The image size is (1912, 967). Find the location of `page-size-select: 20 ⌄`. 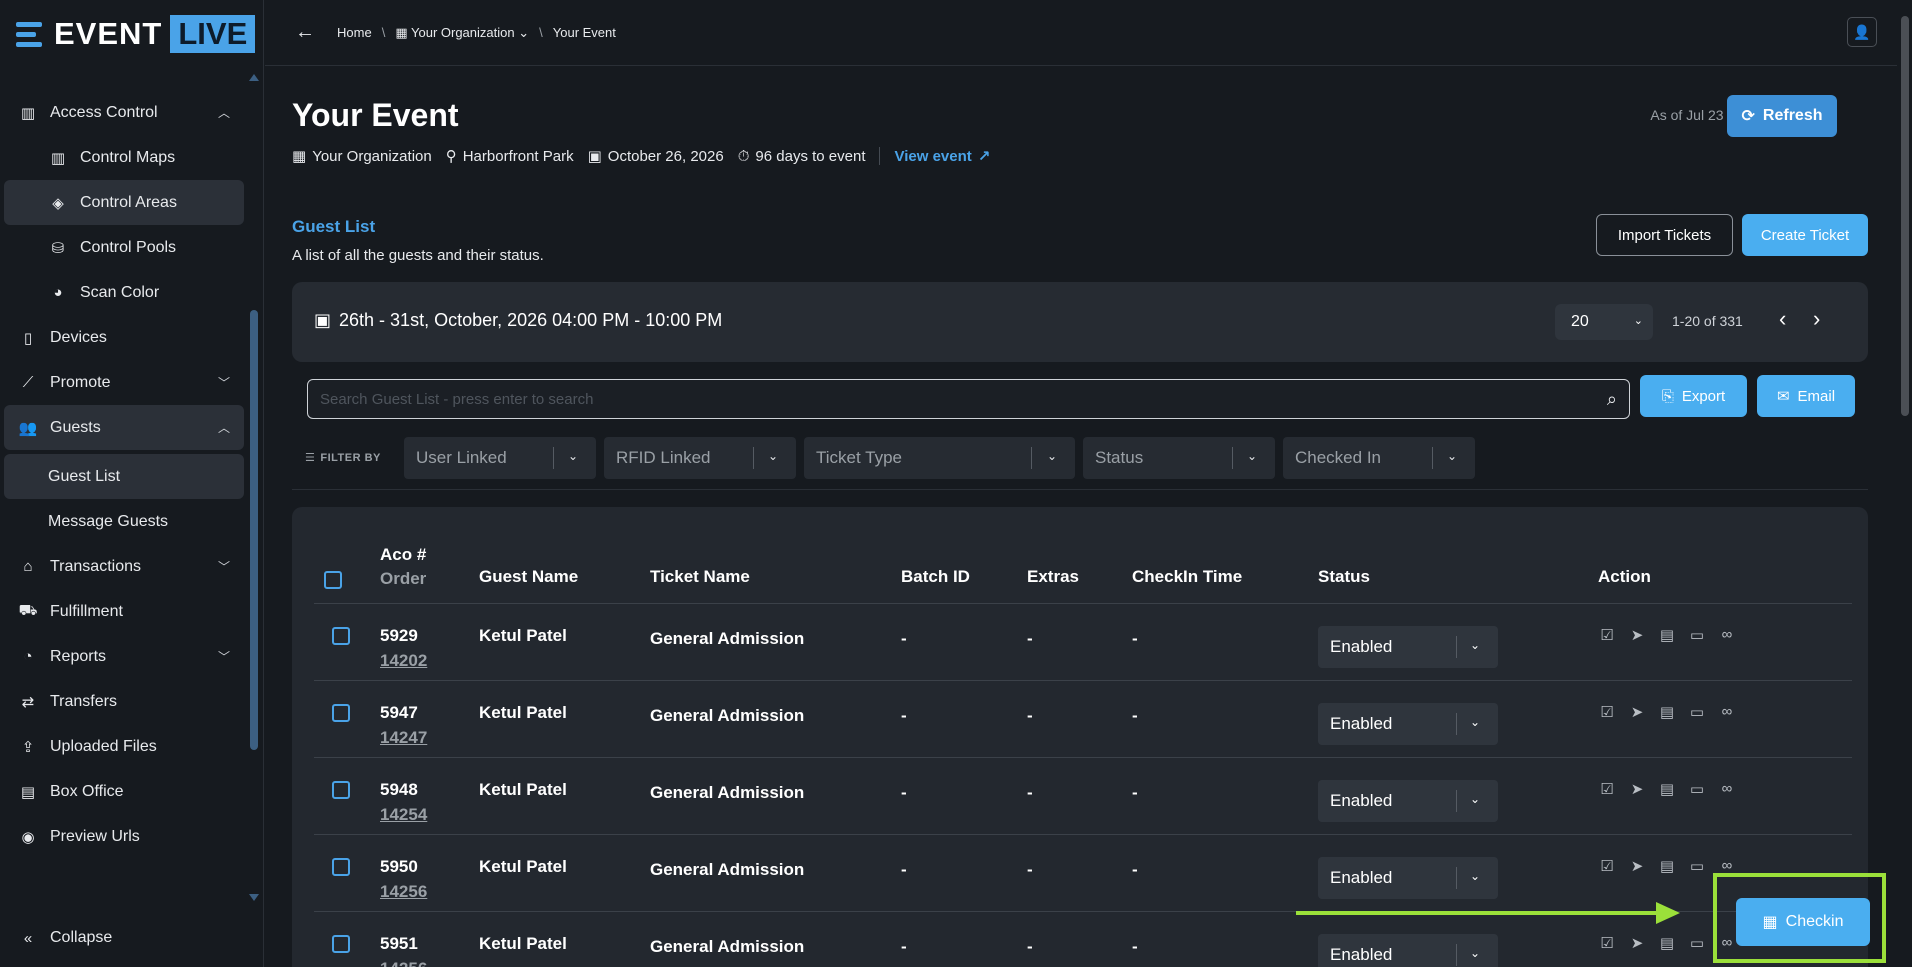

page-size-select: 20 ⌄ is located at coordinates (1604, 322).